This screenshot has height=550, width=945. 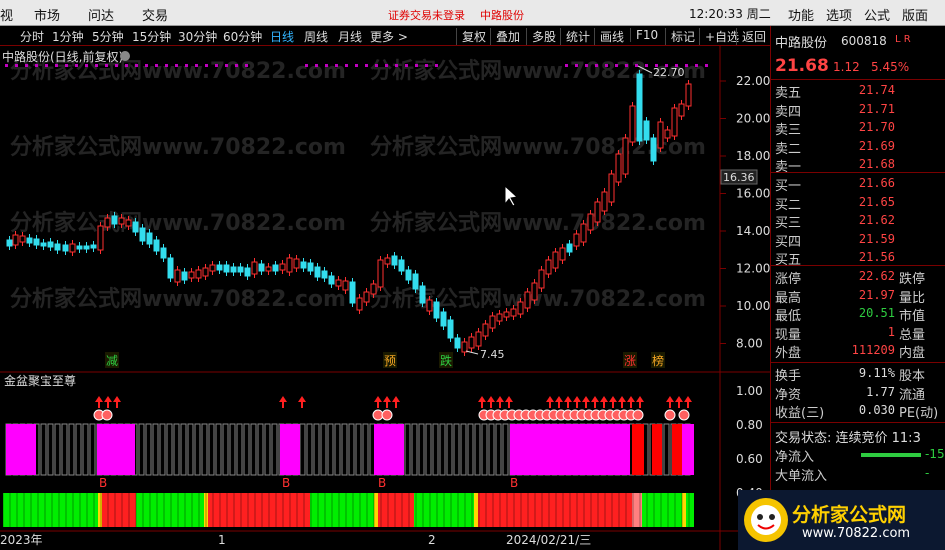 I want to click on price-label: 14.00, so click(x=753, y=231).